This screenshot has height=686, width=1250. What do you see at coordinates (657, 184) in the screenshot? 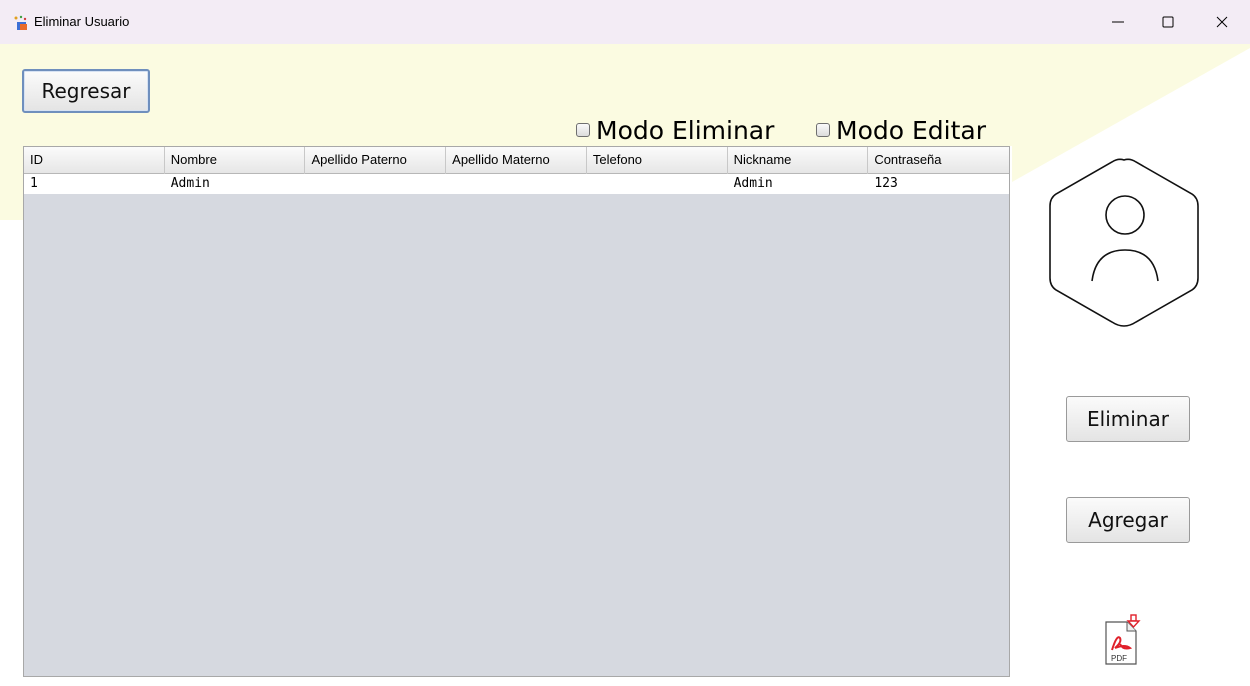
I see `cell-telefono` at bounding box center [657, 184].